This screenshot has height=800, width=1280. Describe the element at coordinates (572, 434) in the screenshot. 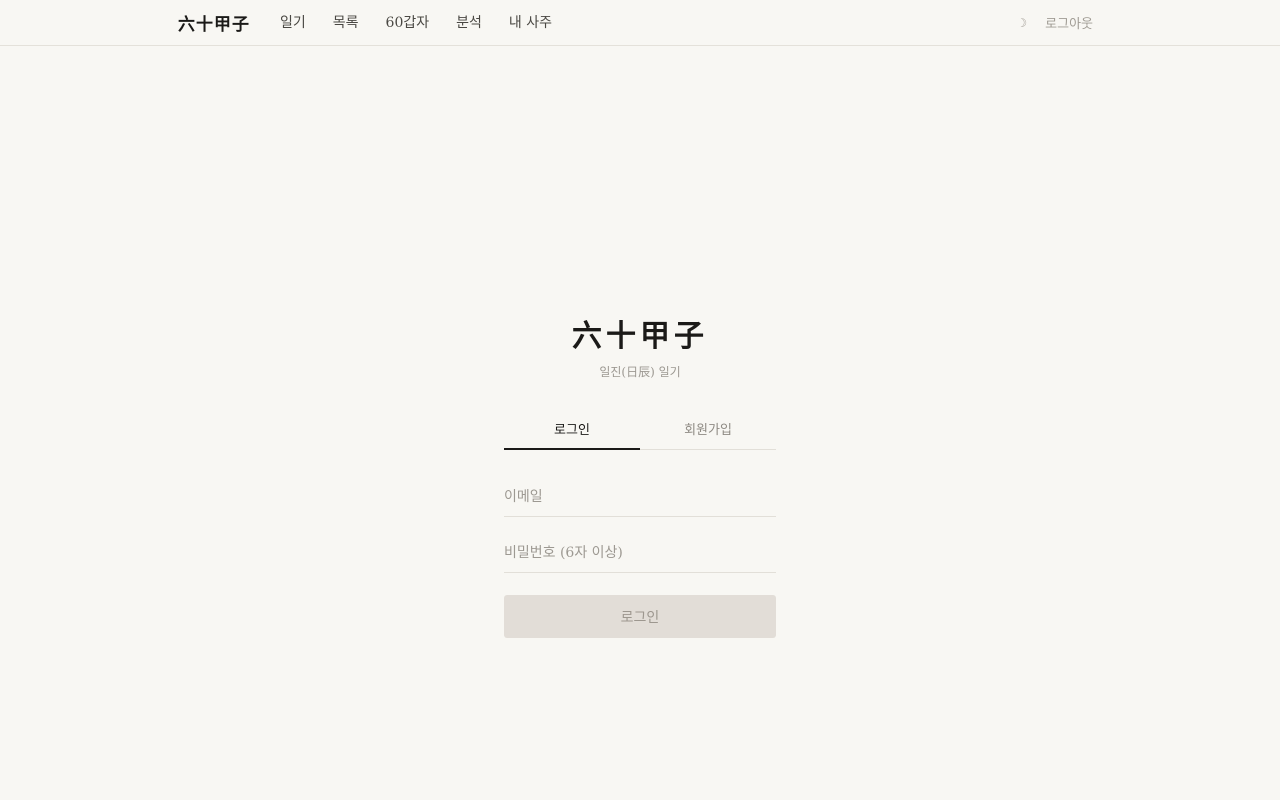

I see `tab-login: 로그인` at that location.